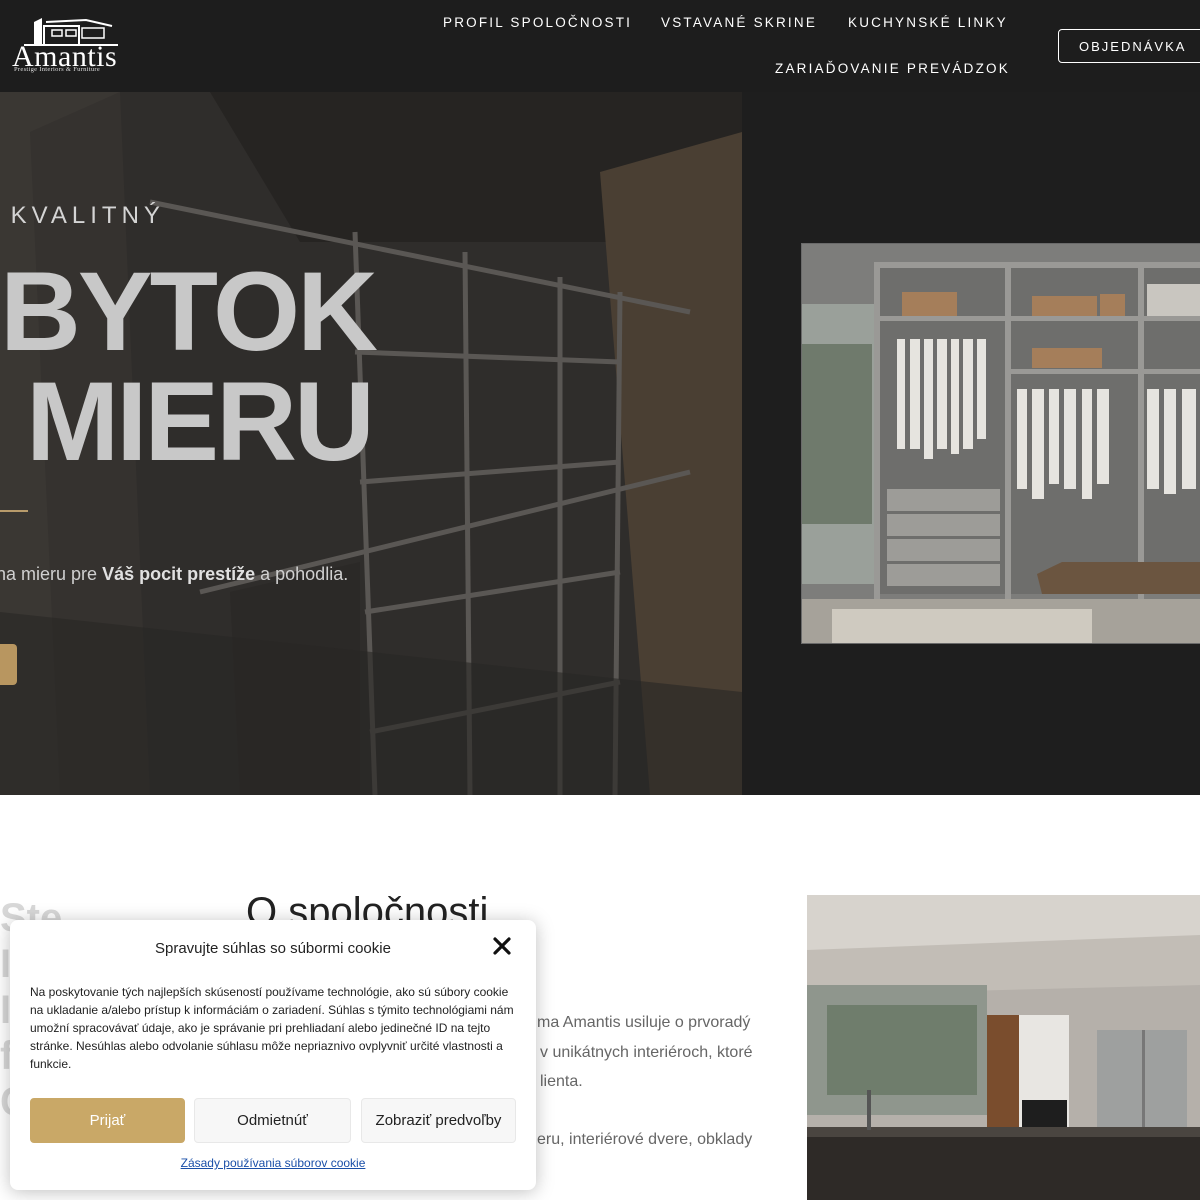 The image size is (1200, 1200). I want to click on hero-desc-bold: Váš pocit prestíže, so click(179, 574).